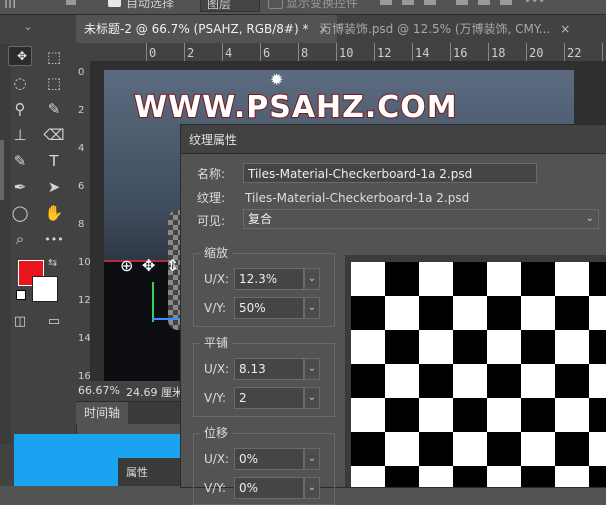 The image size is (606, 505). Describe the element at coordinates (45, 289) in the screenshot. I see `background-color-swatch` at that location.